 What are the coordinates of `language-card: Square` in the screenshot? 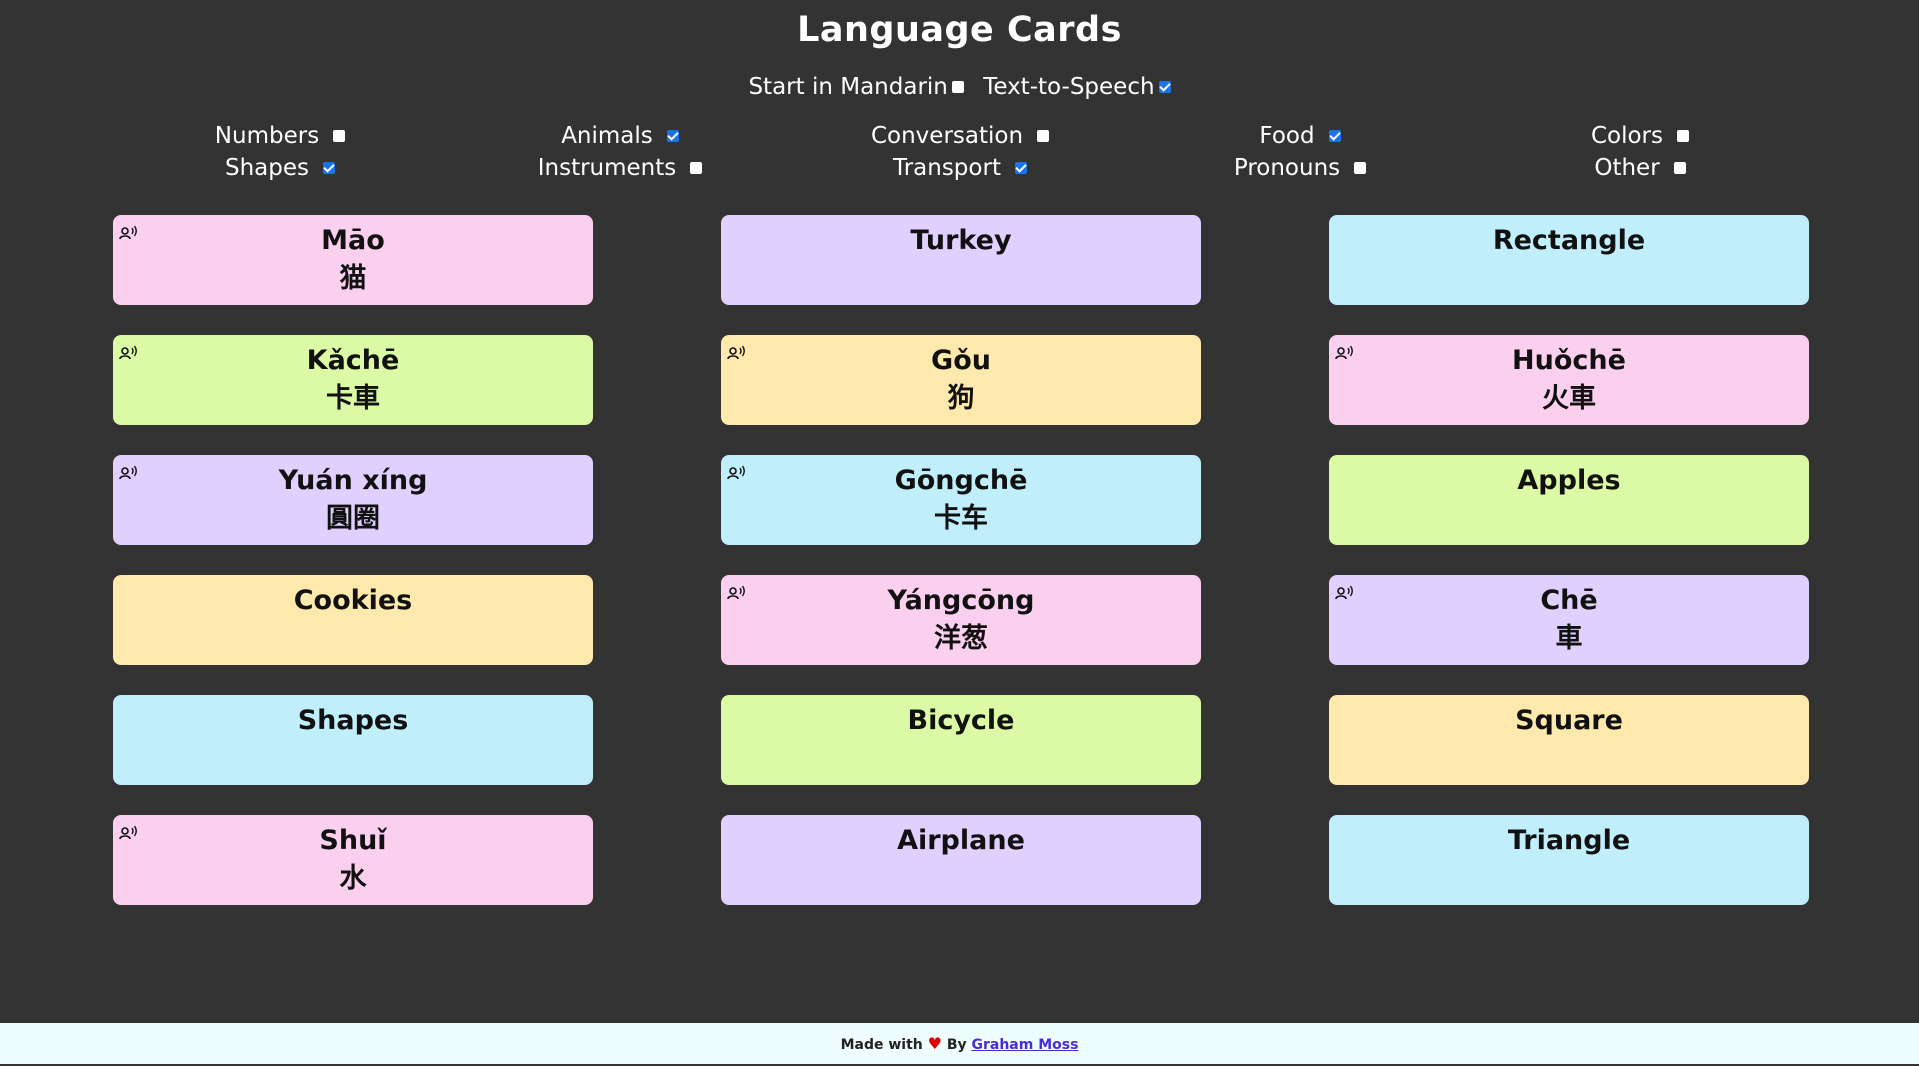 It's located at (1569, 740).